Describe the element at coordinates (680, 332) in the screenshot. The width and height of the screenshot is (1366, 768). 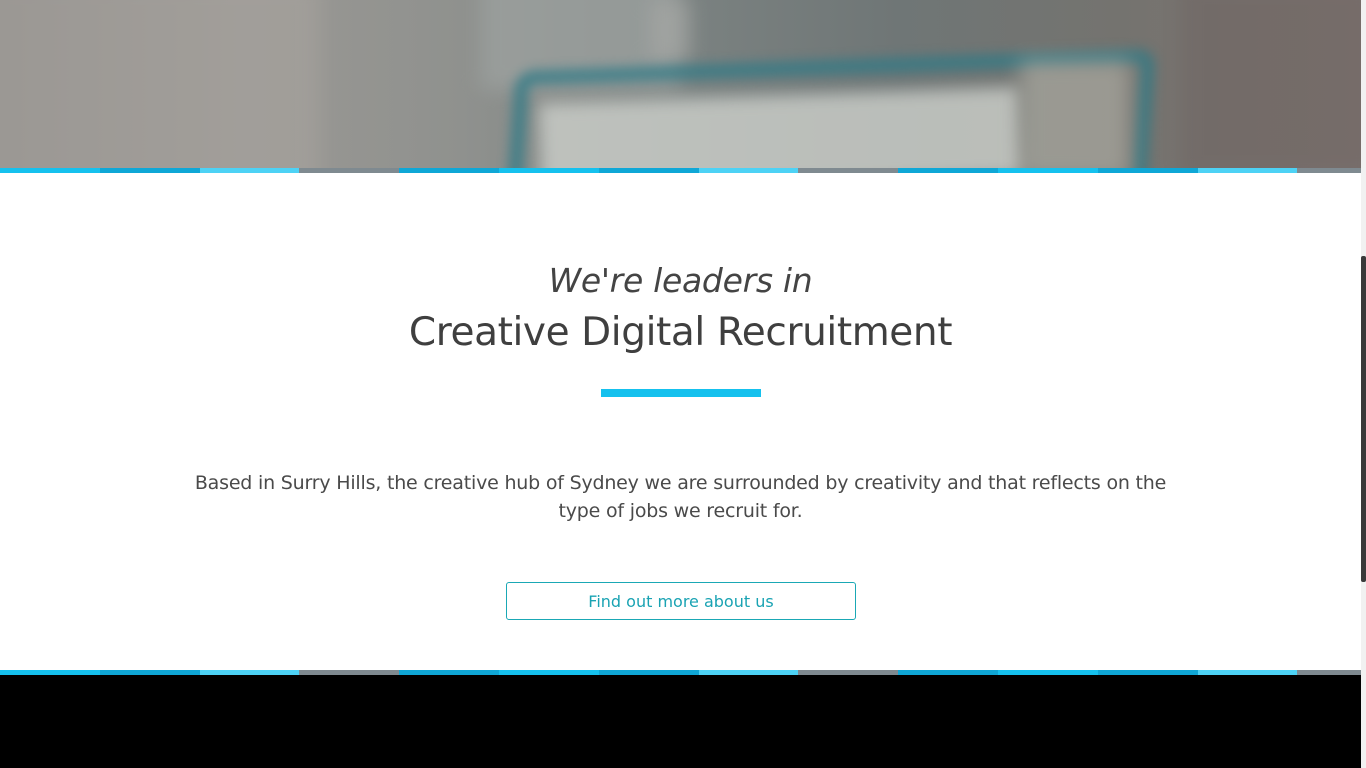
I see `section-headline: Creative Digital Recruitment` at that location.